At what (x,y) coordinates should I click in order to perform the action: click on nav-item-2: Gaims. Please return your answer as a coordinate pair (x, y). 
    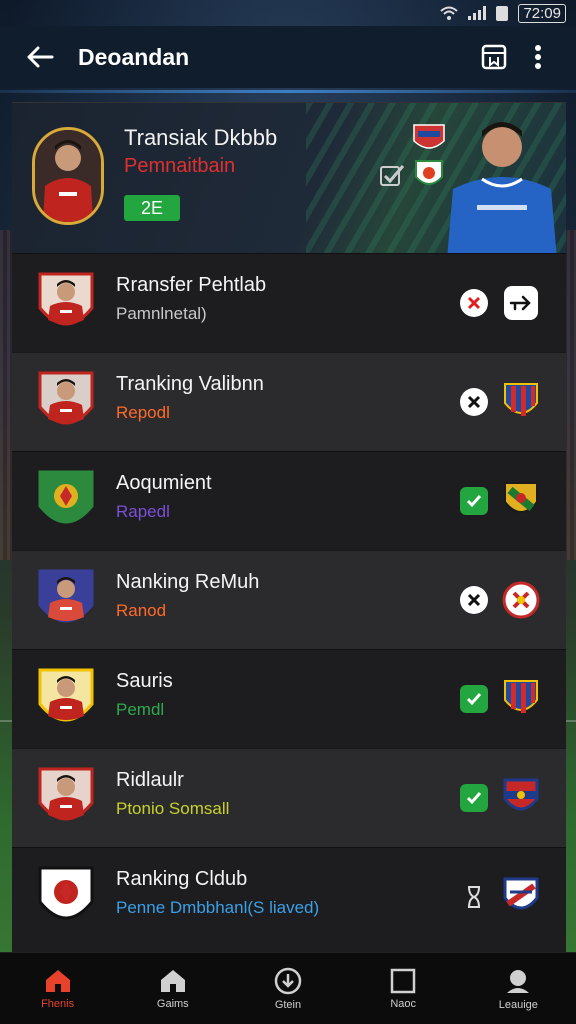
    Looking at the image, I should click on (173, 989).